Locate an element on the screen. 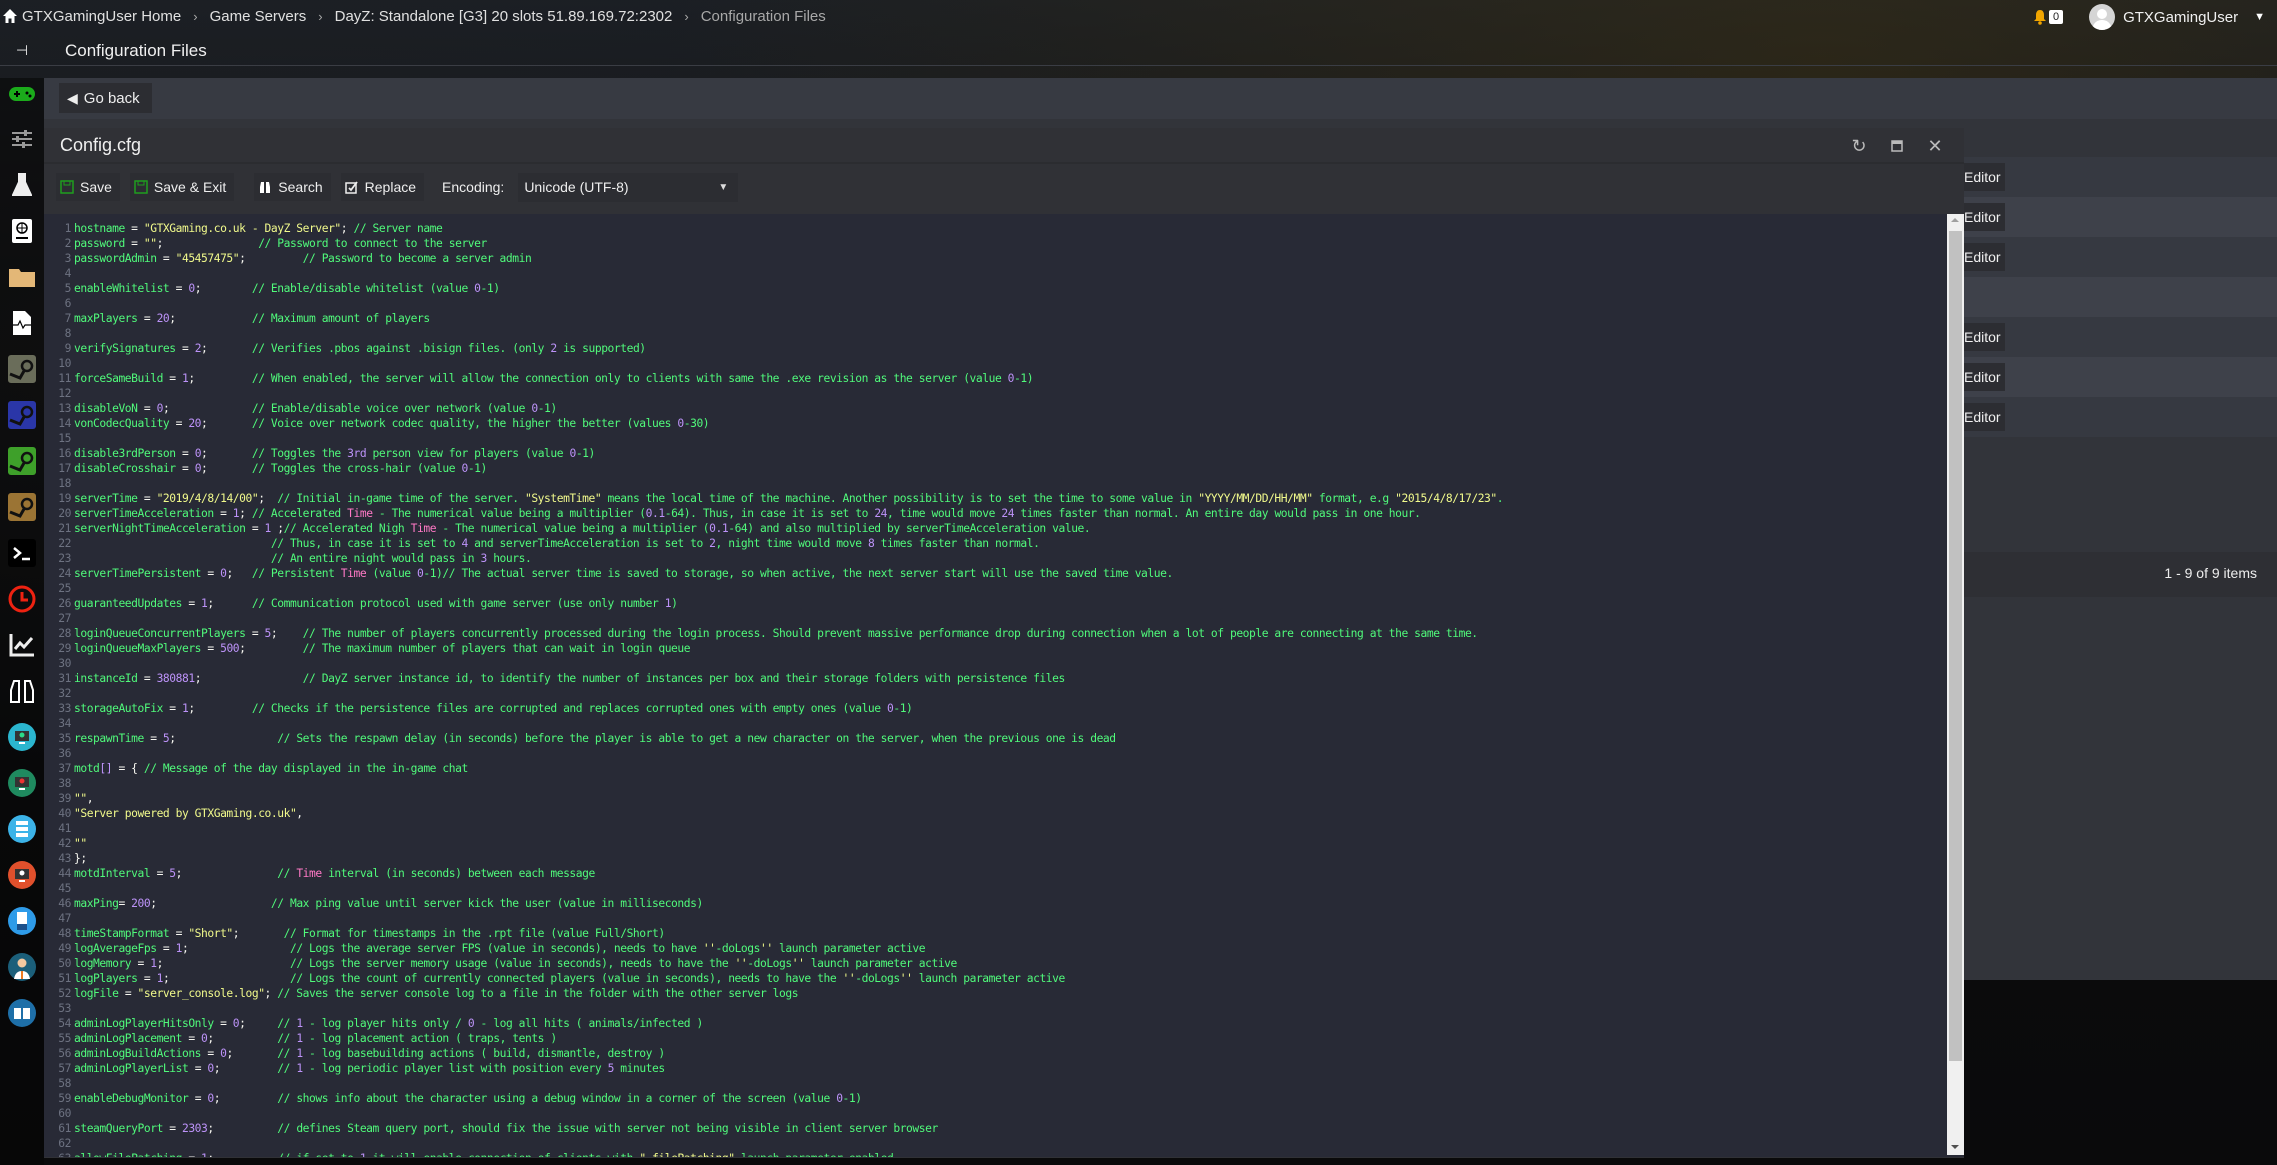 This screenshot has height=1165, width=2277. terminal-icon is located at coordinates (22, 553).